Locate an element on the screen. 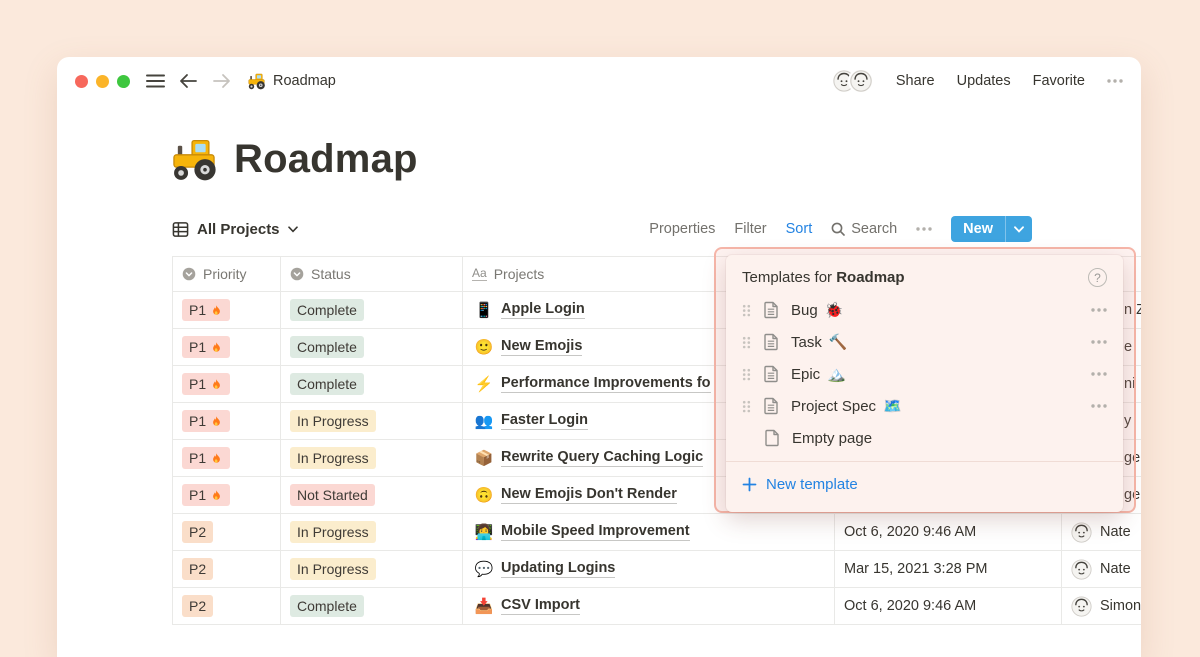 This screenshot has width=1200, height=657. topbar: Roadmap Share Updates Favorite is located at coordinates (599, 81).